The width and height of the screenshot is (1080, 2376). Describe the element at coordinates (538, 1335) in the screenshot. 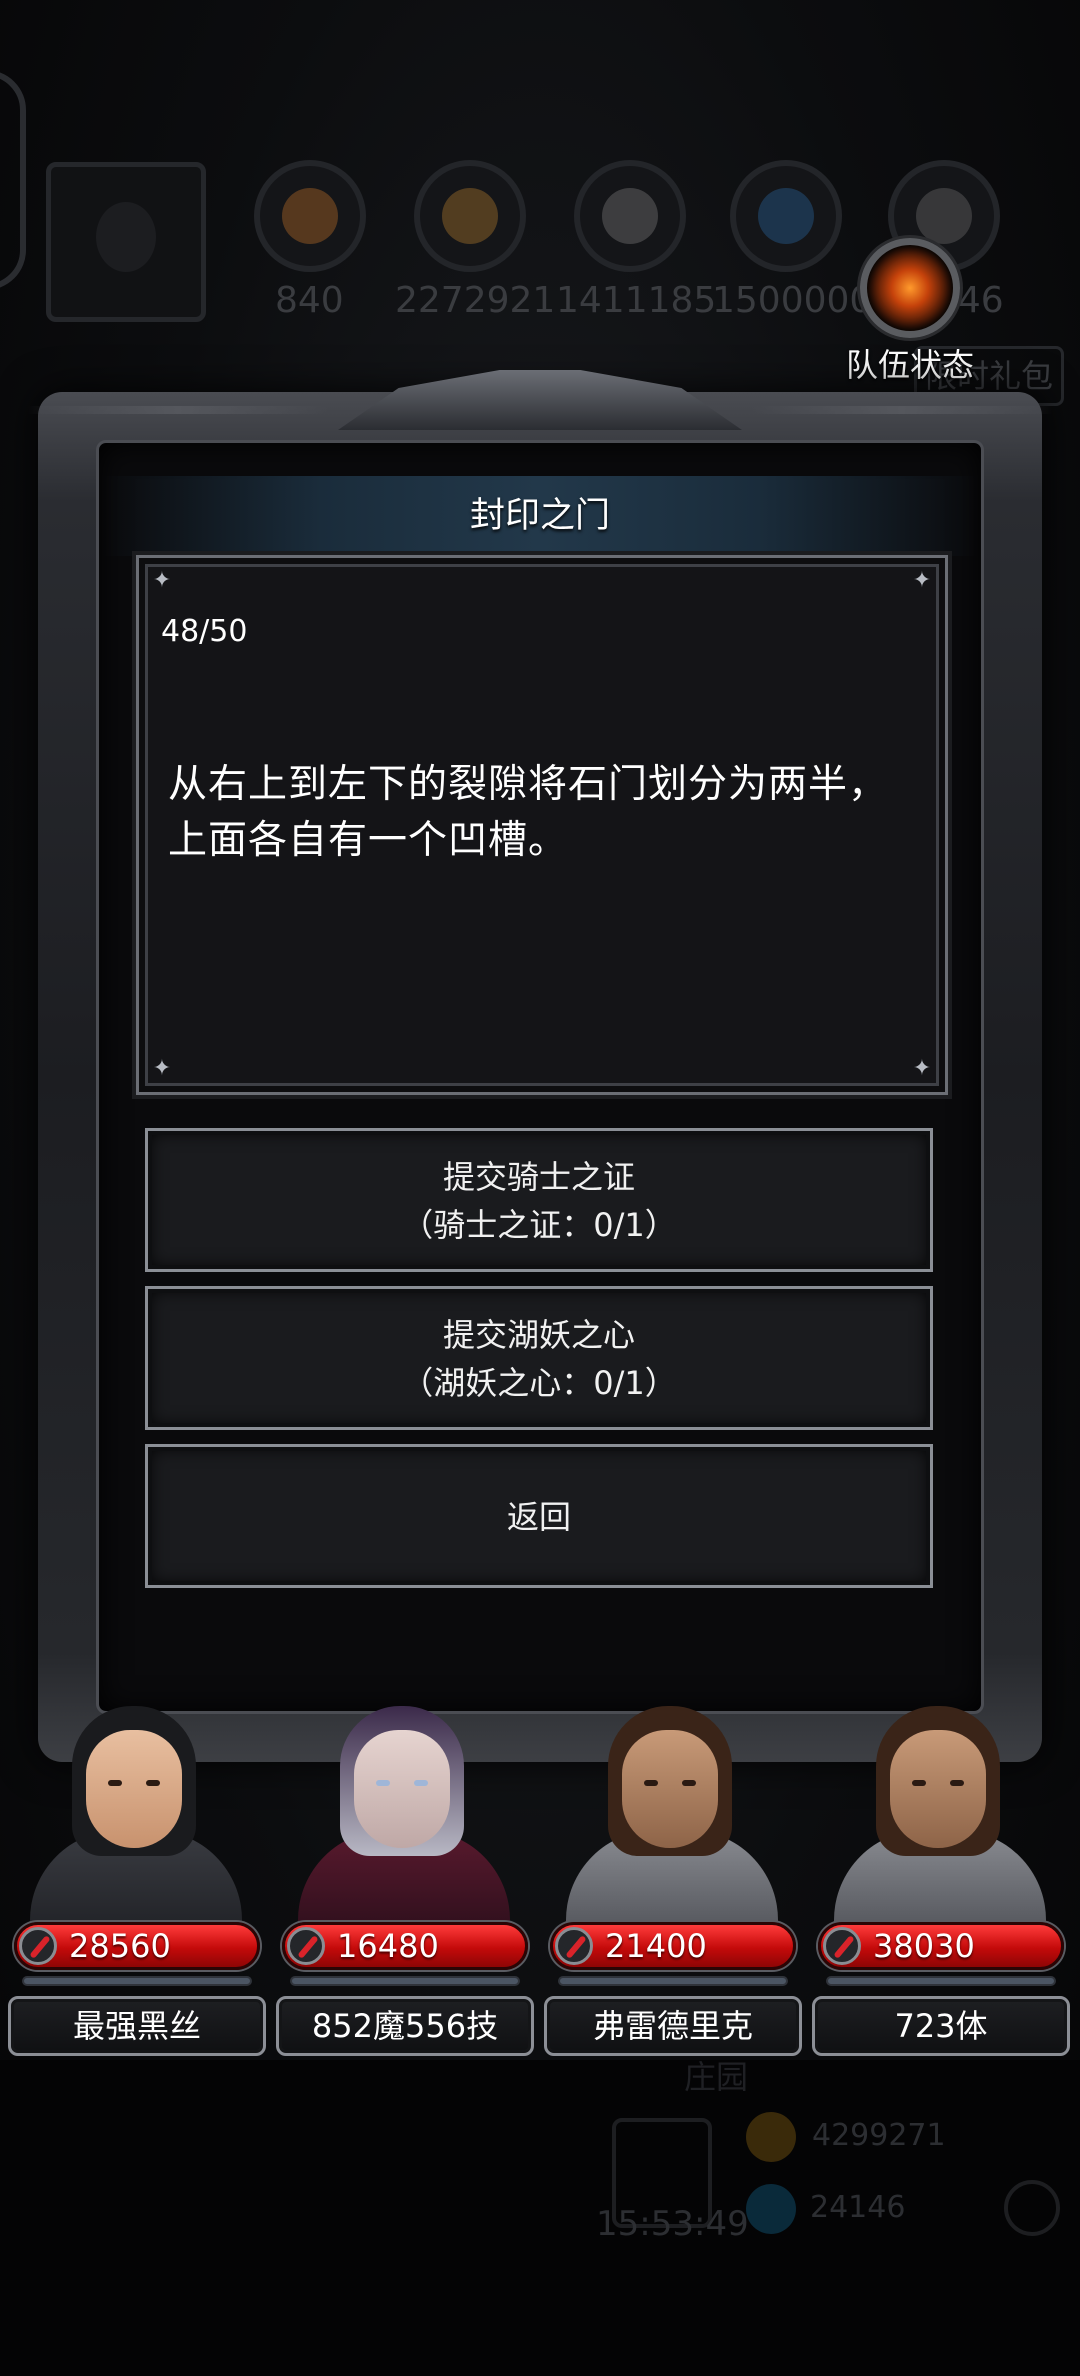

I see `choice-label: 提交湖妖之心` at that location.